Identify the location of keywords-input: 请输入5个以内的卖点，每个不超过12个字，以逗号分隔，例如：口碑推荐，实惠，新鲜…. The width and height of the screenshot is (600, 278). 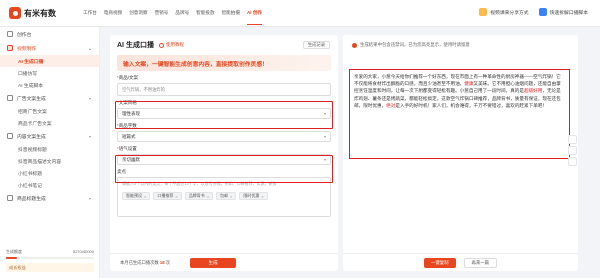
(224, 197).